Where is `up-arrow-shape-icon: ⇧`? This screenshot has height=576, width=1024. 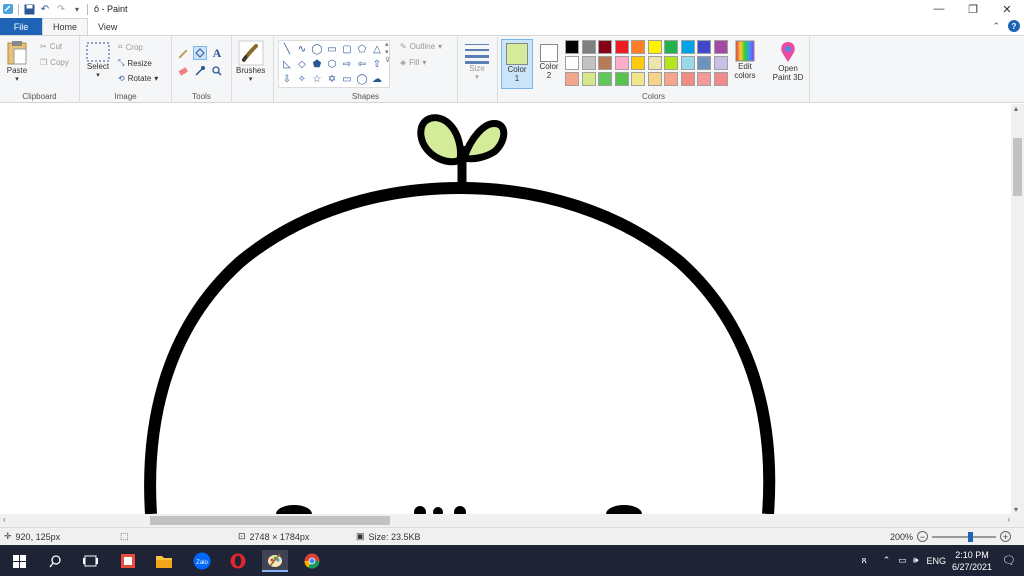 up-arrow-shape-icon: ⇧ is located at coordinates (377, 64).